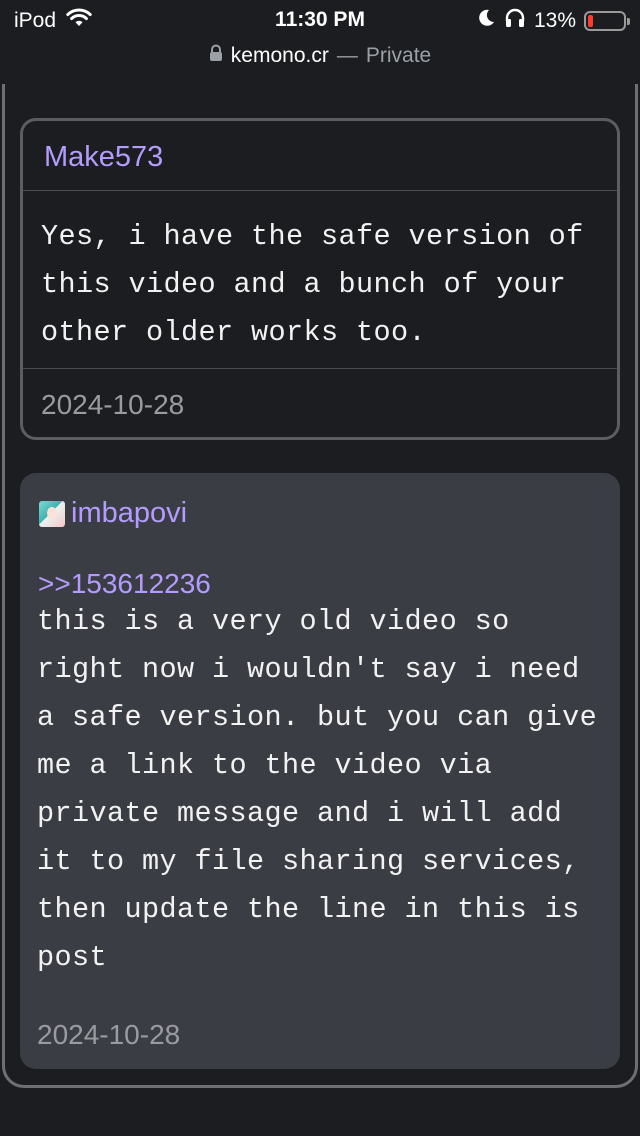  I want to click on comment-author-link: imbapovi, so click(129, 513).